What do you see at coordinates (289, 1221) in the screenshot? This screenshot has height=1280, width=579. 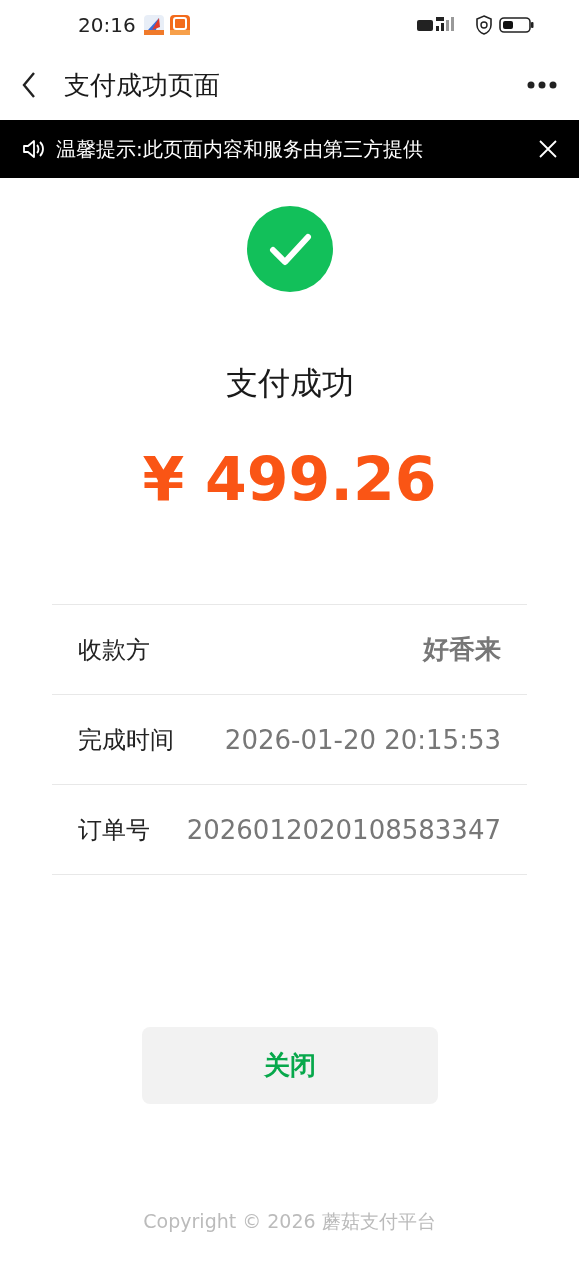 I see `copyright-text: Copyright © 2026 蘑菇支付平台` at bounding box center [289, 1221].